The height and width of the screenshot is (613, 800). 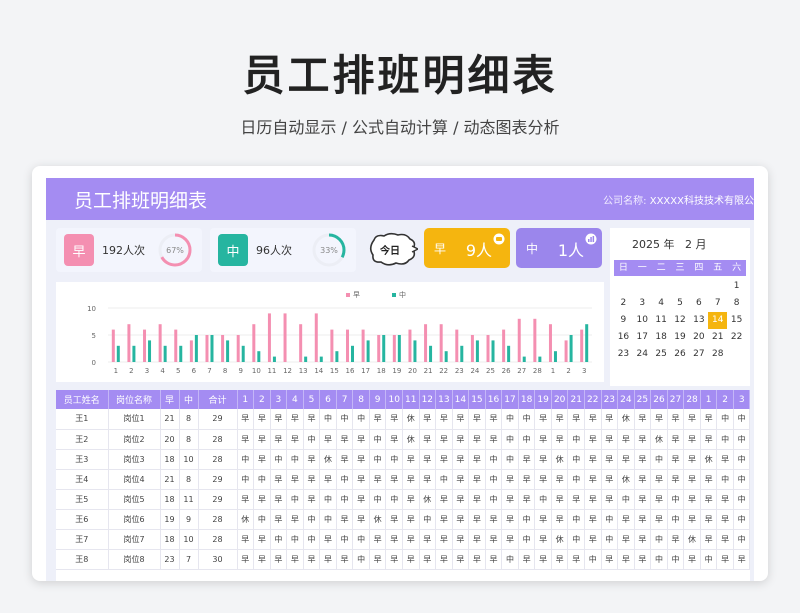 What do you see at coordinates (170, 559) in the screenshot?
I see `count-cell: 23` at bounding box center [170, 559].